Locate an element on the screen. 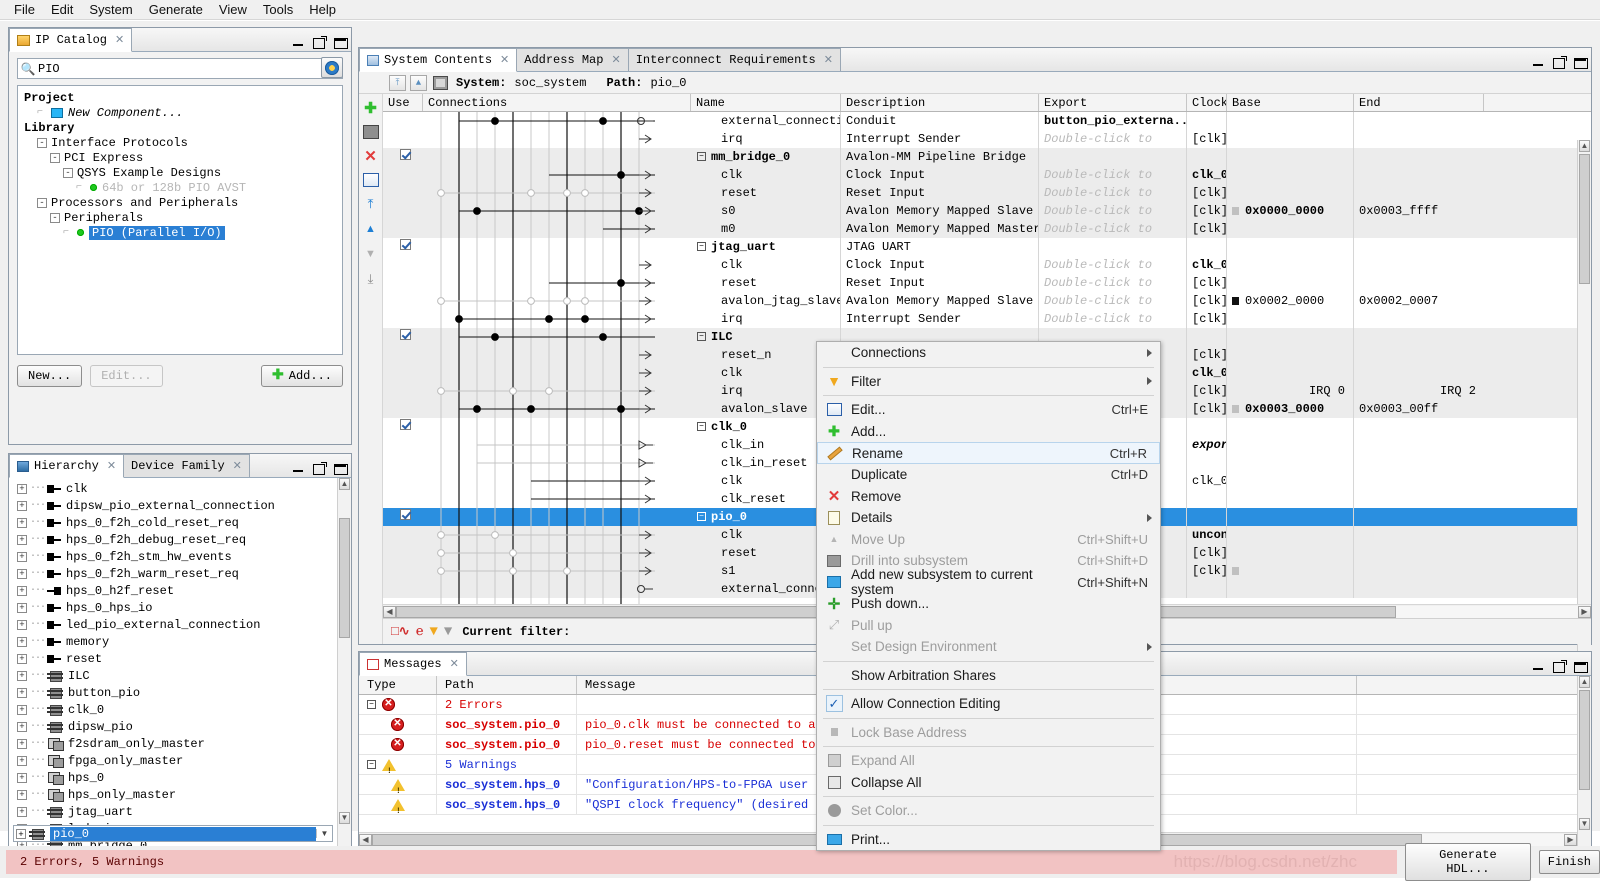  menu-item-edit: Edit...Ctrl+E is located at coordinates (988, 410).